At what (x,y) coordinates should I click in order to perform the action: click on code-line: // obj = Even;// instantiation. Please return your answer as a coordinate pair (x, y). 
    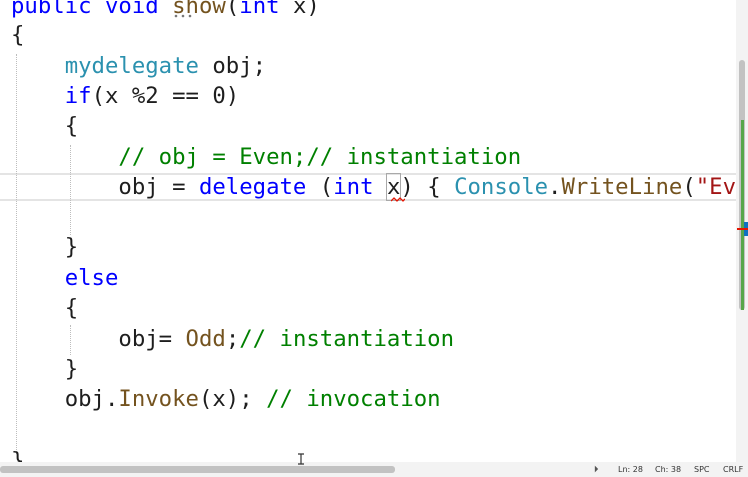
    Looking at the image, I should click on (266, 157).